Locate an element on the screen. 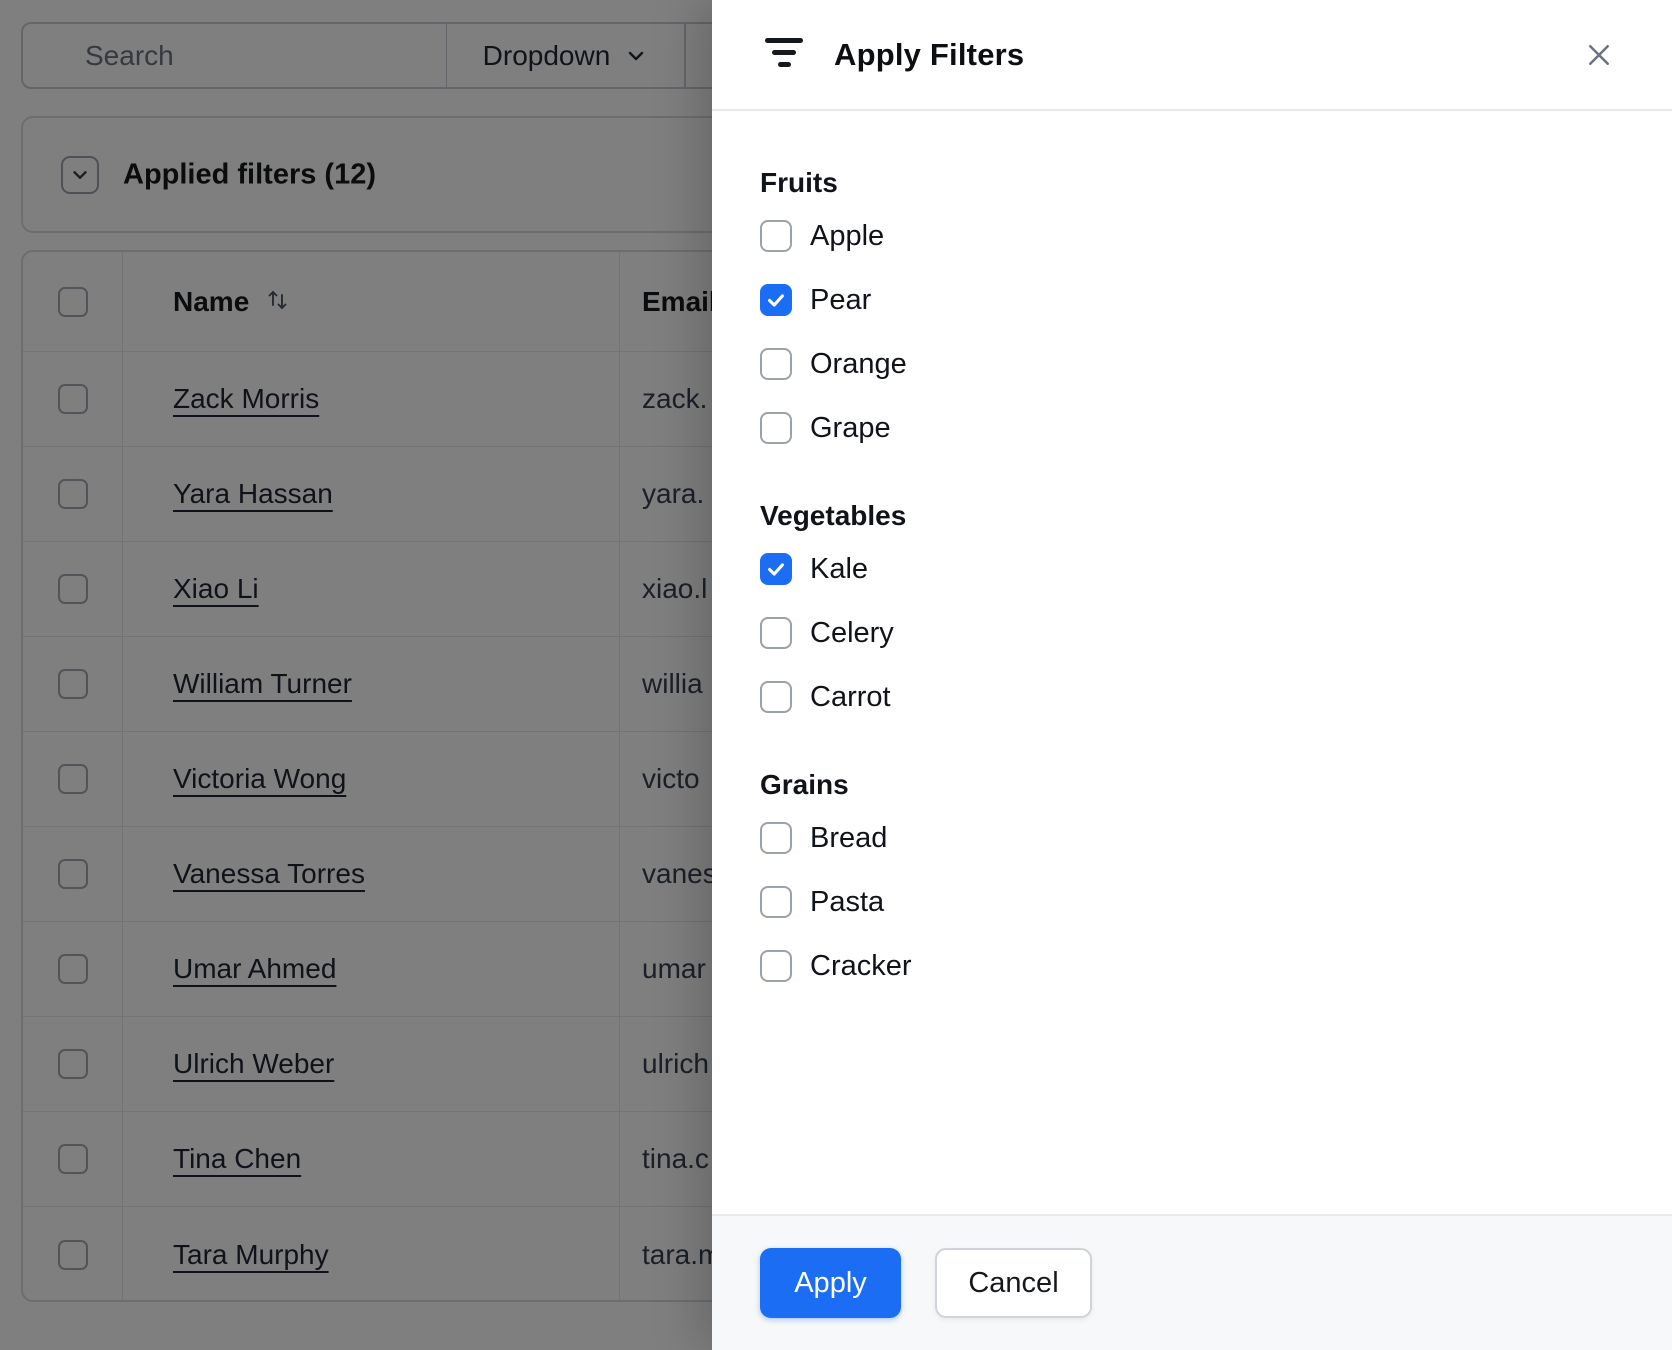 The height and width of the screenshot is (1350, 1672). filter-section: Vegetables Kale Celery Carrot is located at coordinates (1216, 614).